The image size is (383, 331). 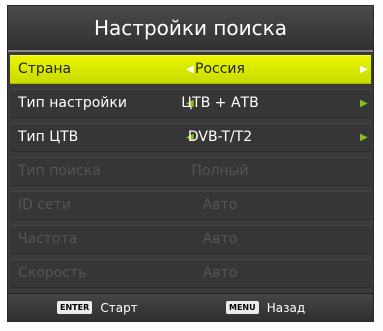 I want to click on setting-label: ID сети, so click(x=44, y=205).